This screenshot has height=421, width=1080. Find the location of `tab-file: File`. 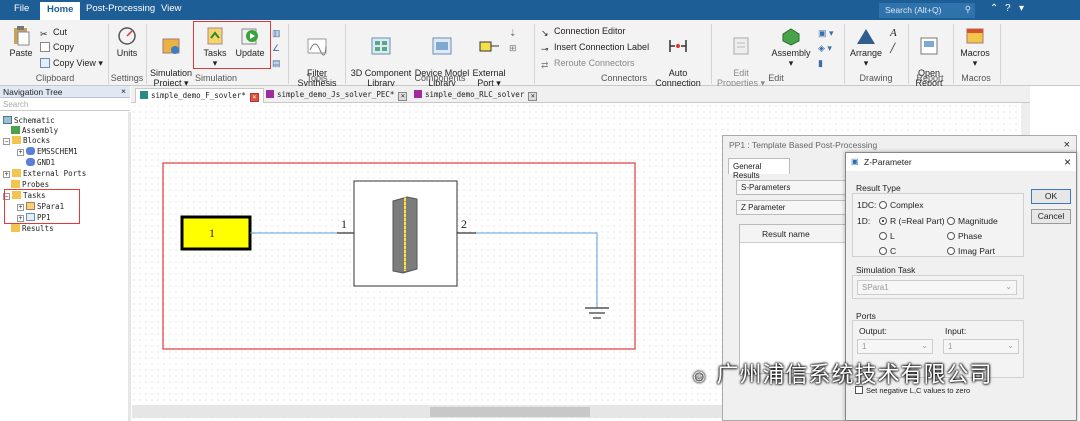

tab-file: File is located at coordinates (21, 8).